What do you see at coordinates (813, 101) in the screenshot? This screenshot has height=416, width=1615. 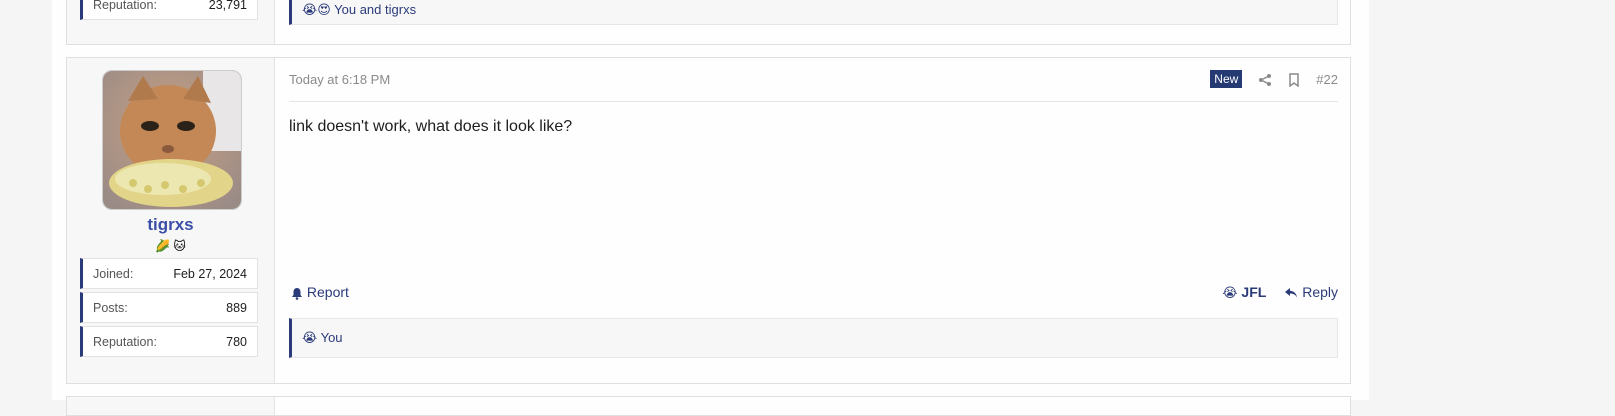 I see `meta-divider` at bounding box center [813, 101].